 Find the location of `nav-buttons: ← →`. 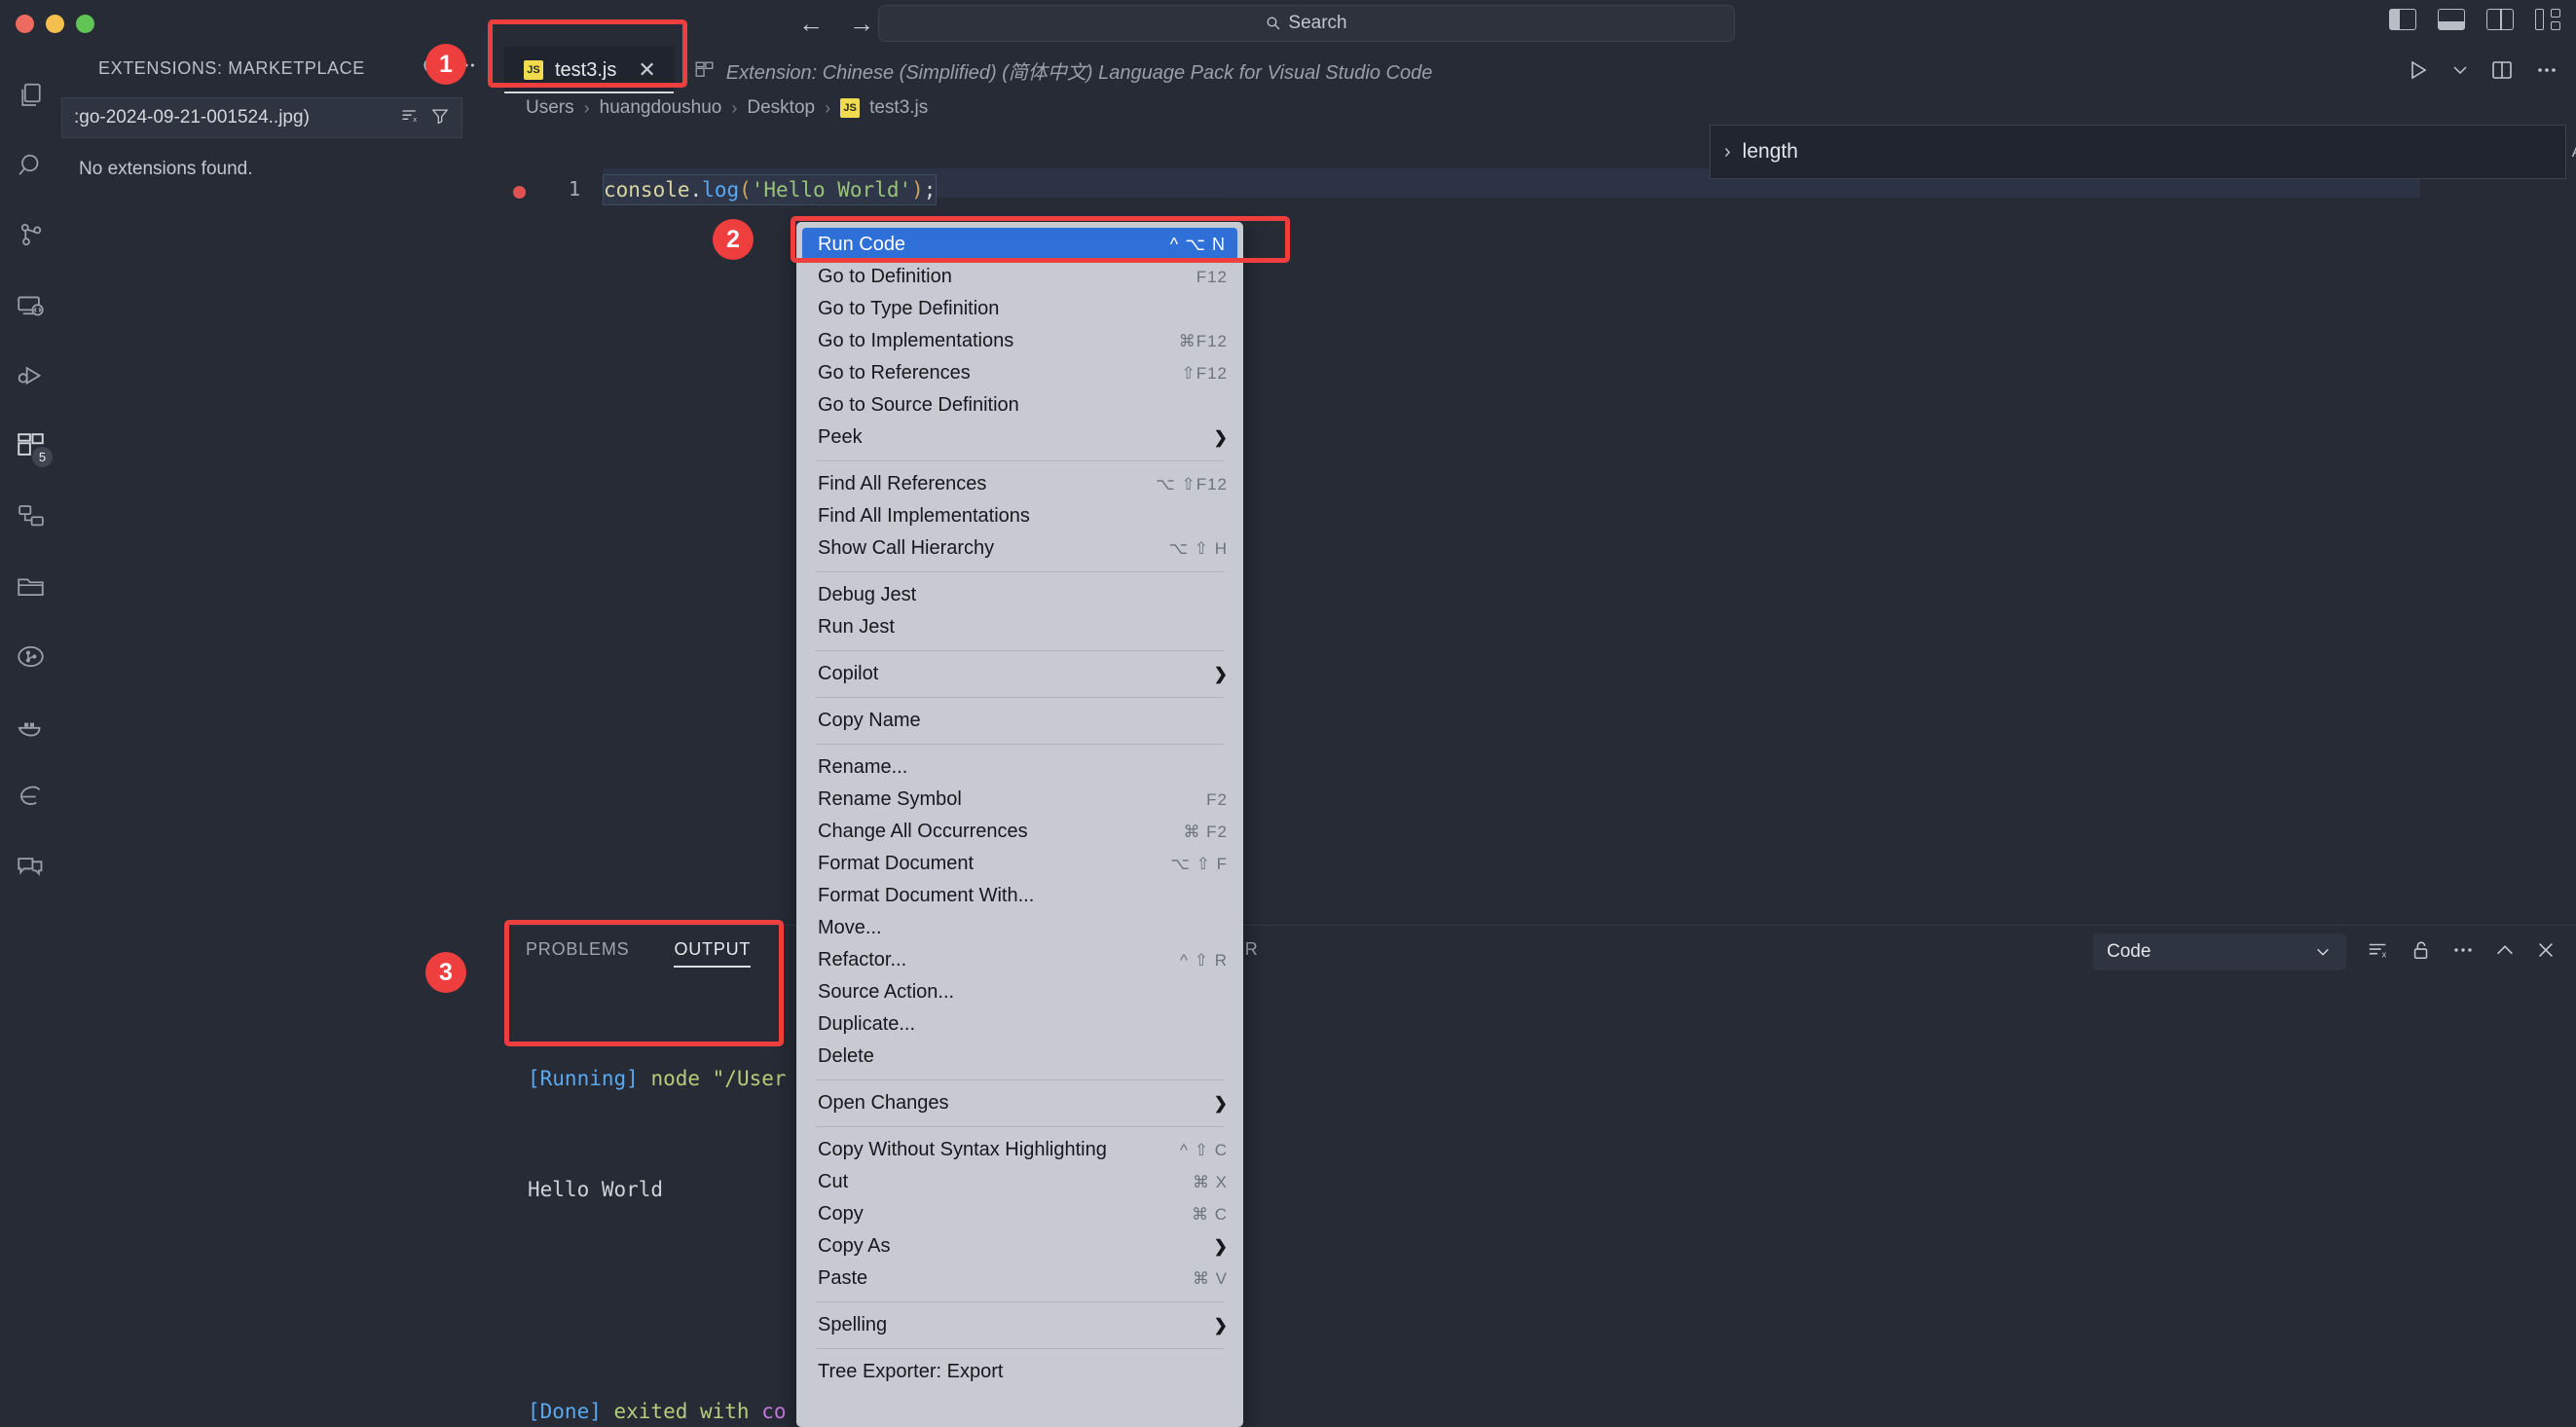

nav-buttons: ← → is located at coordinates (836, 23).